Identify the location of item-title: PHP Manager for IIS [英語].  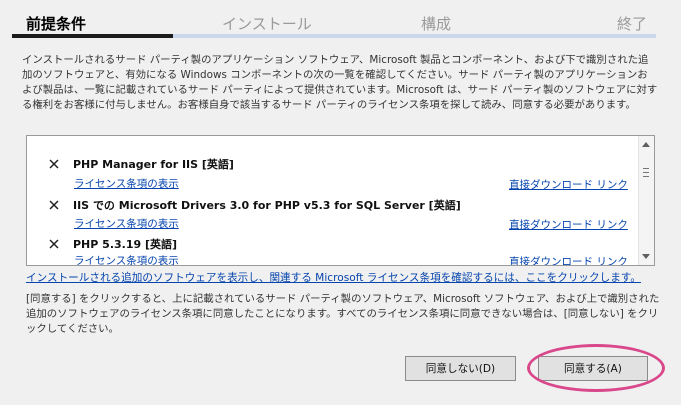
(153, 164).